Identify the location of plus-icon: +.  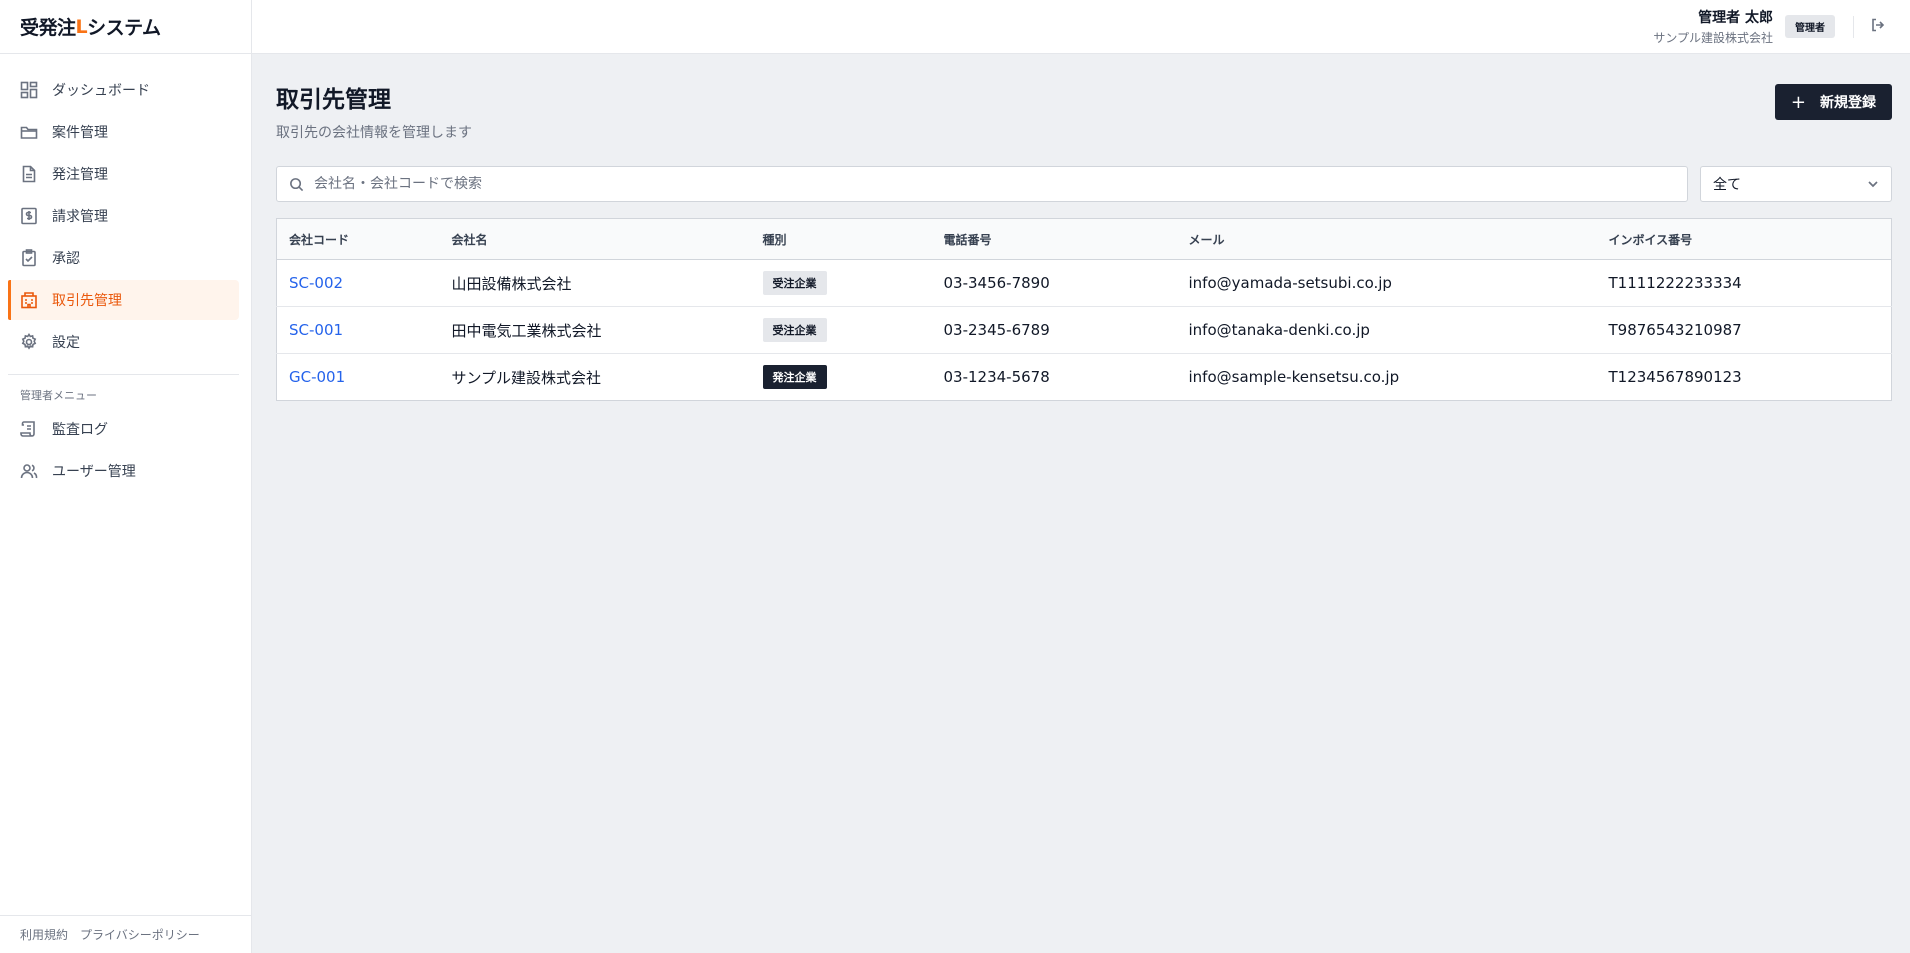
(1798, 102).